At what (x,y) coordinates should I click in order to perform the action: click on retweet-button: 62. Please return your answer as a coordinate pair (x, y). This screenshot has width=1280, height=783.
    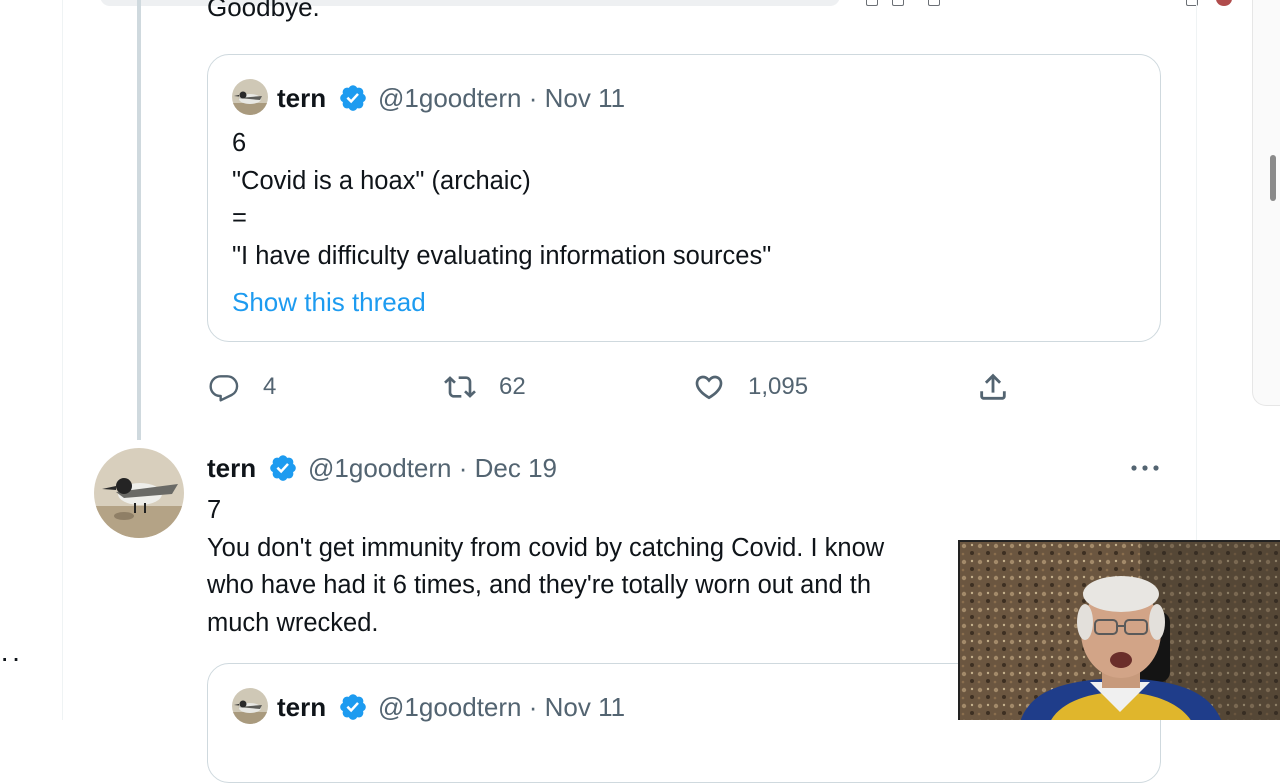
    Looking at the image, I should click on (483, 387).